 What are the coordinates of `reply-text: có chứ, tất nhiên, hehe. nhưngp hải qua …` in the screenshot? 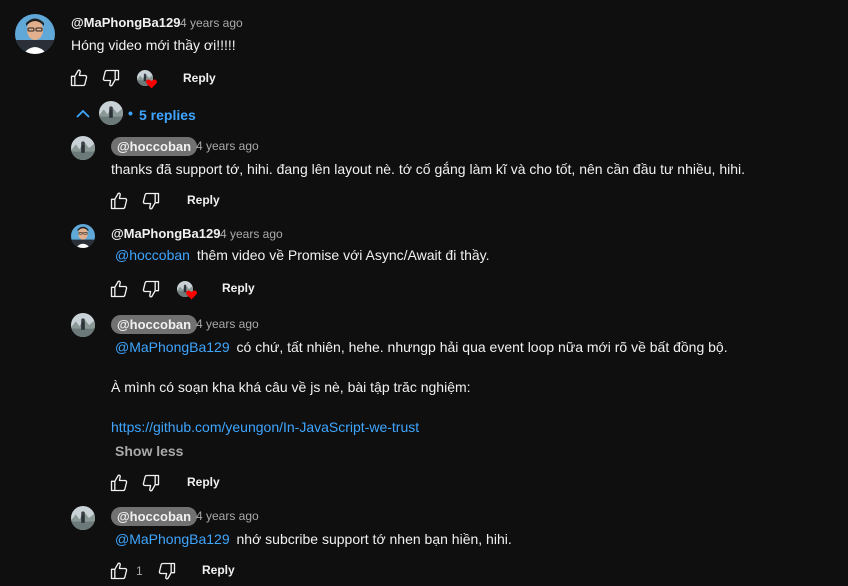 It's located at (482, 347).